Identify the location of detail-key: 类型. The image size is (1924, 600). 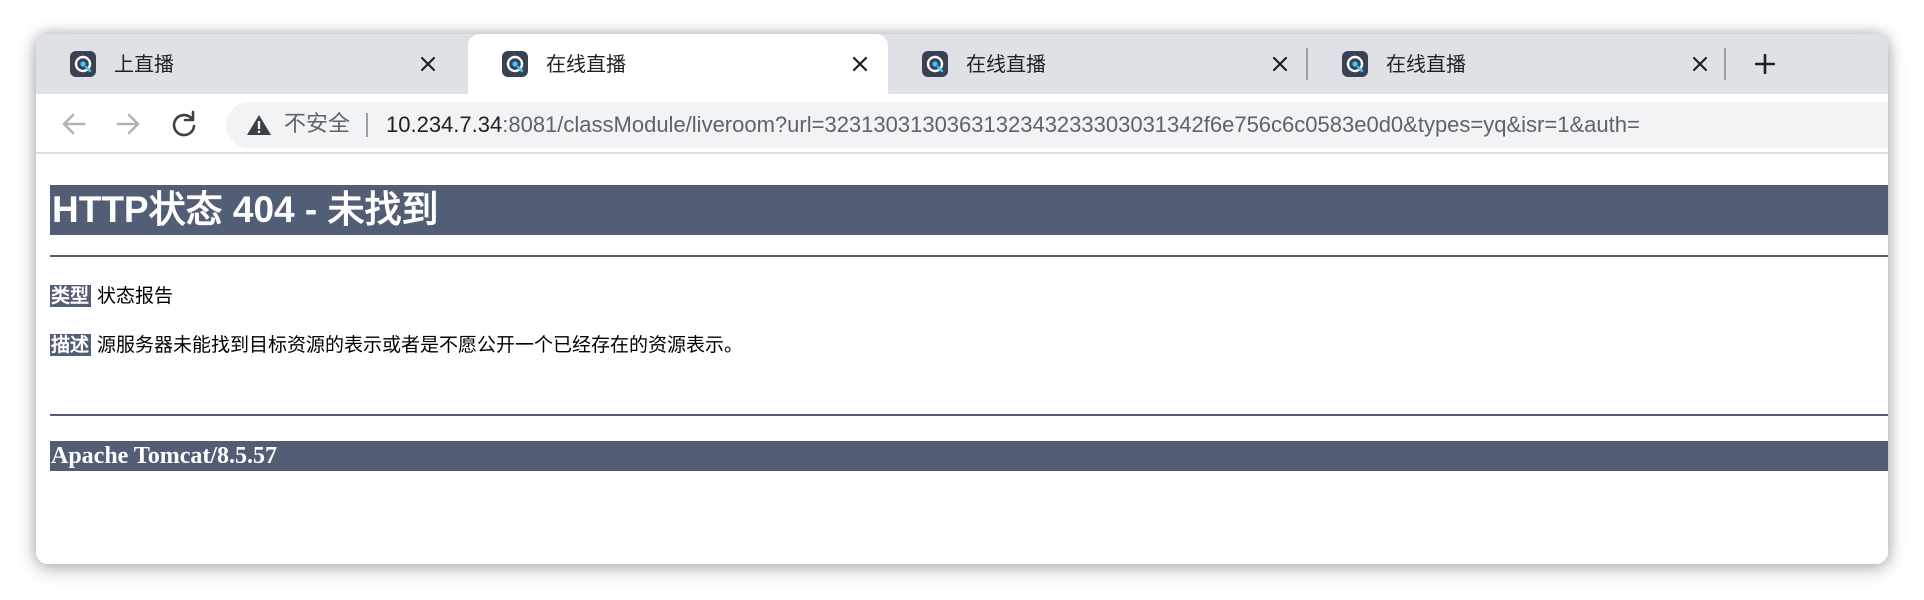
(71, 296).